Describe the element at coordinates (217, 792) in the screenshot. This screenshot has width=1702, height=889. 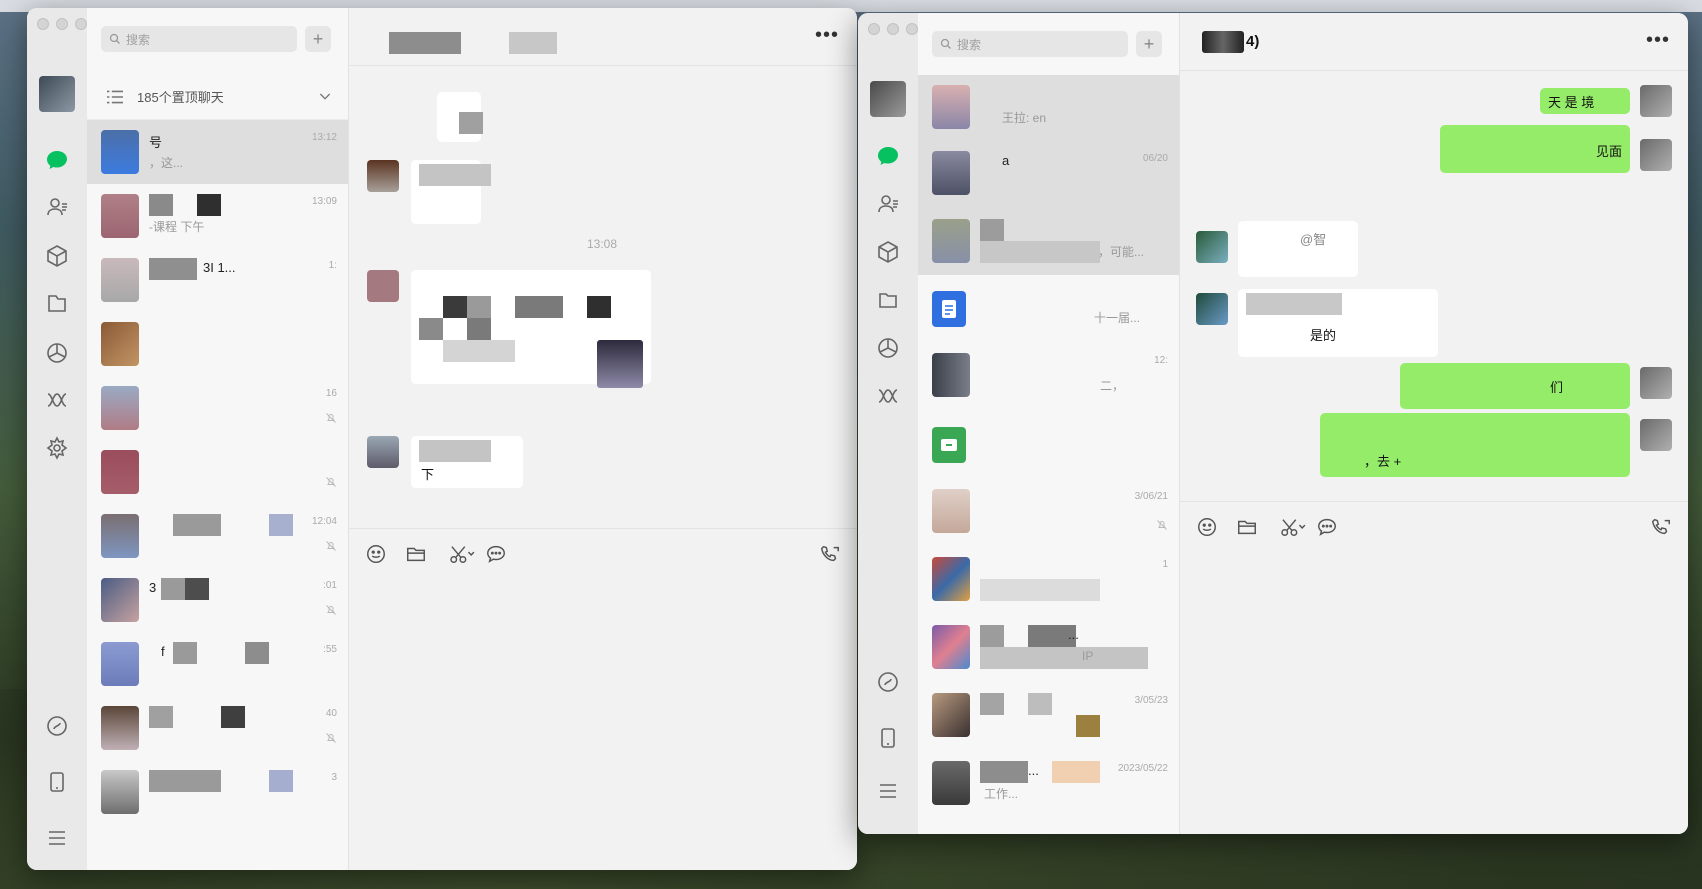
I see `chat-list-item: 3` at that location.